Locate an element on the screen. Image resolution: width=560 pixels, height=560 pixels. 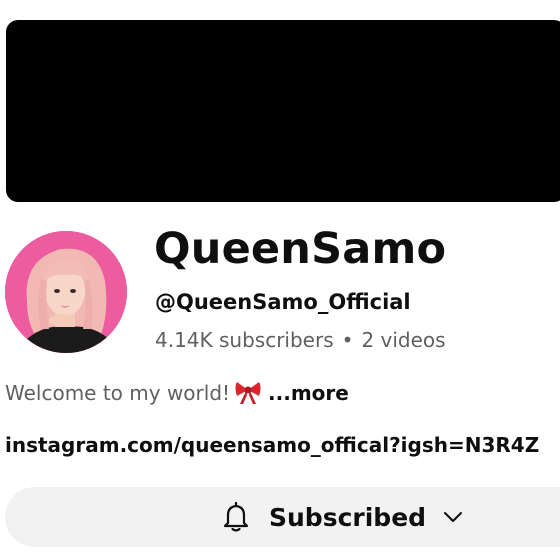
video-count: 2 videos is located at coordinates (403, 340).